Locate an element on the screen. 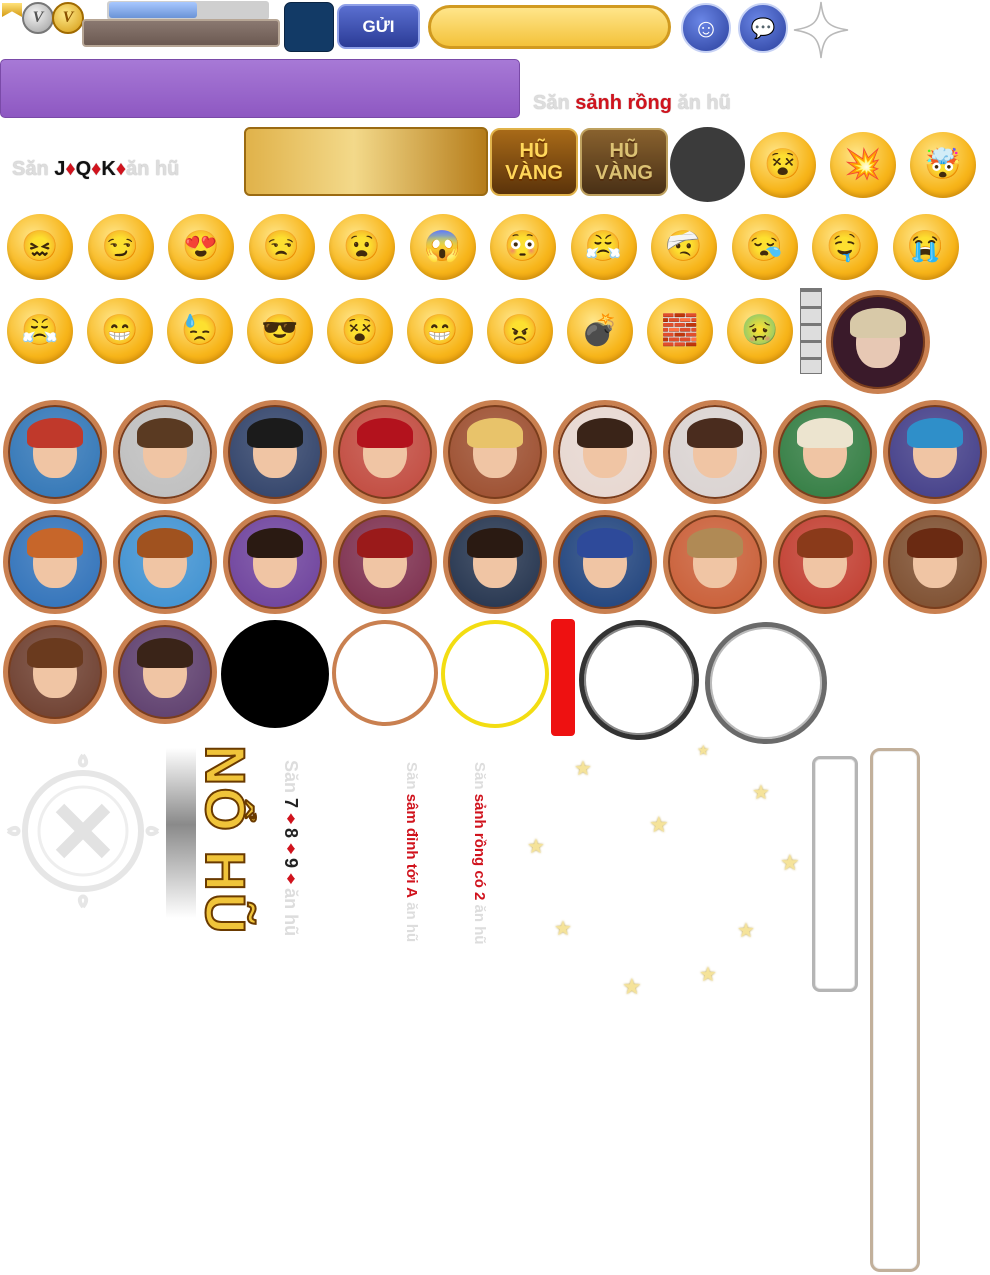 The width and height of the screenshot is (990, 1275). emoji-row2-2: 😏 is located at coordinates (120, 247).